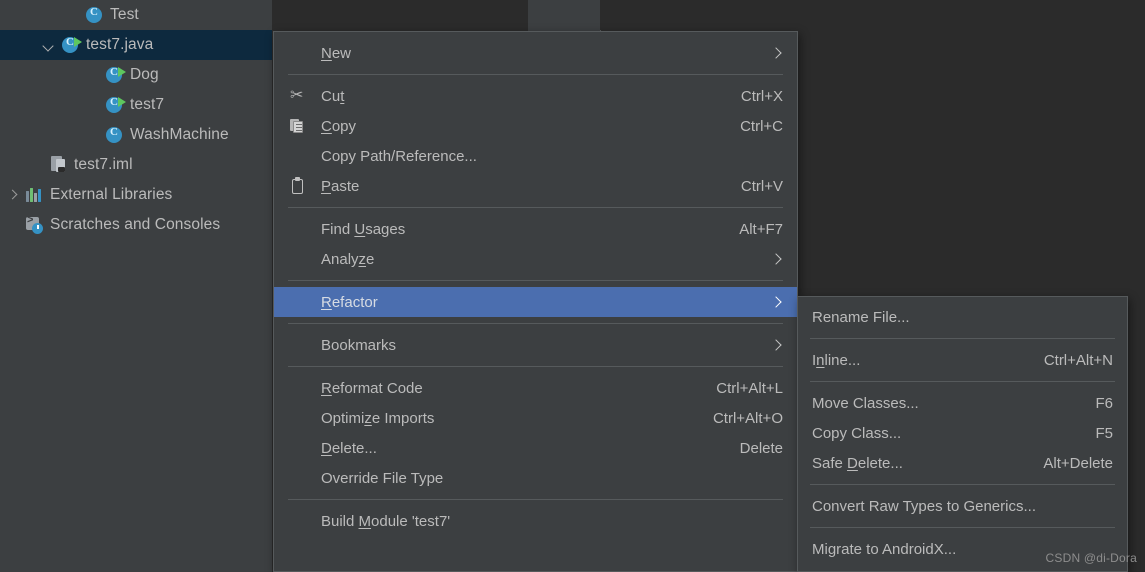 This screenshot has height=572, width=1145. I want to click on menu-item-label: Reformat Code, so click(506, 388).